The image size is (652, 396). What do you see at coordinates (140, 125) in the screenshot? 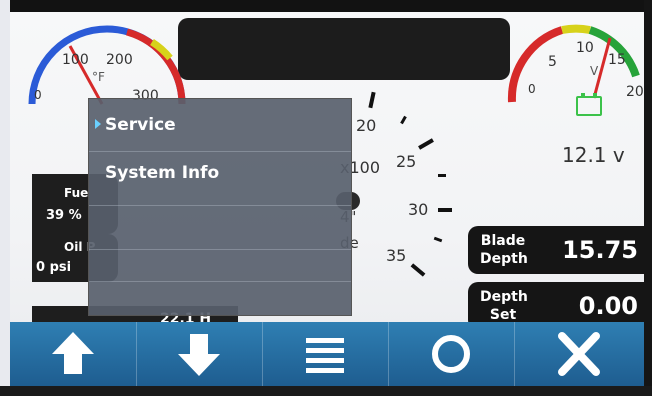
I see `menu-item-label: Service` at bounding box center [140, 125].